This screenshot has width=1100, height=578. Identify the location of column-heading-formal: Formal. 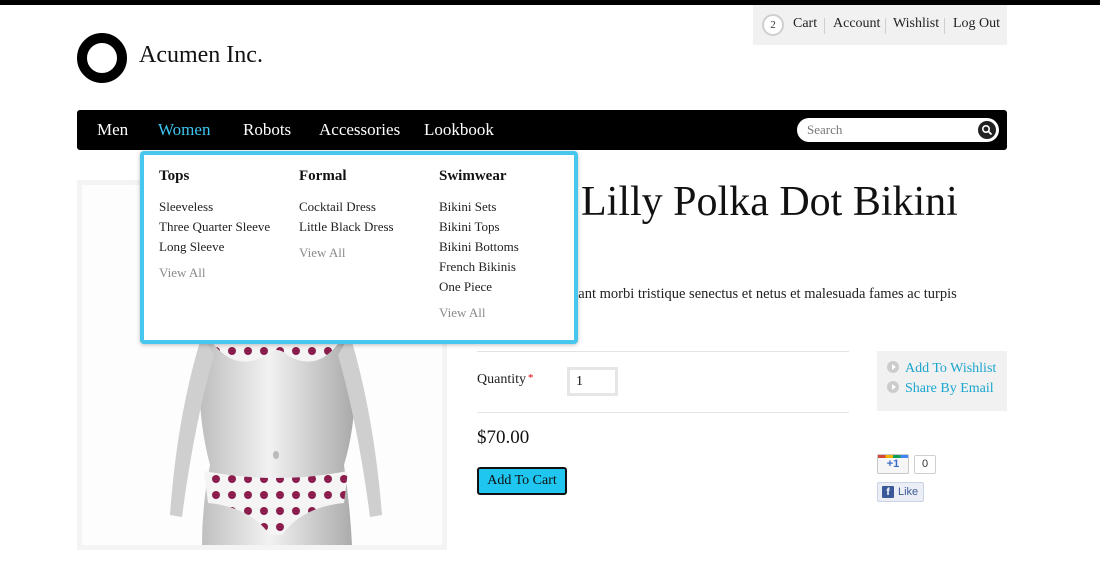
(346, 176).